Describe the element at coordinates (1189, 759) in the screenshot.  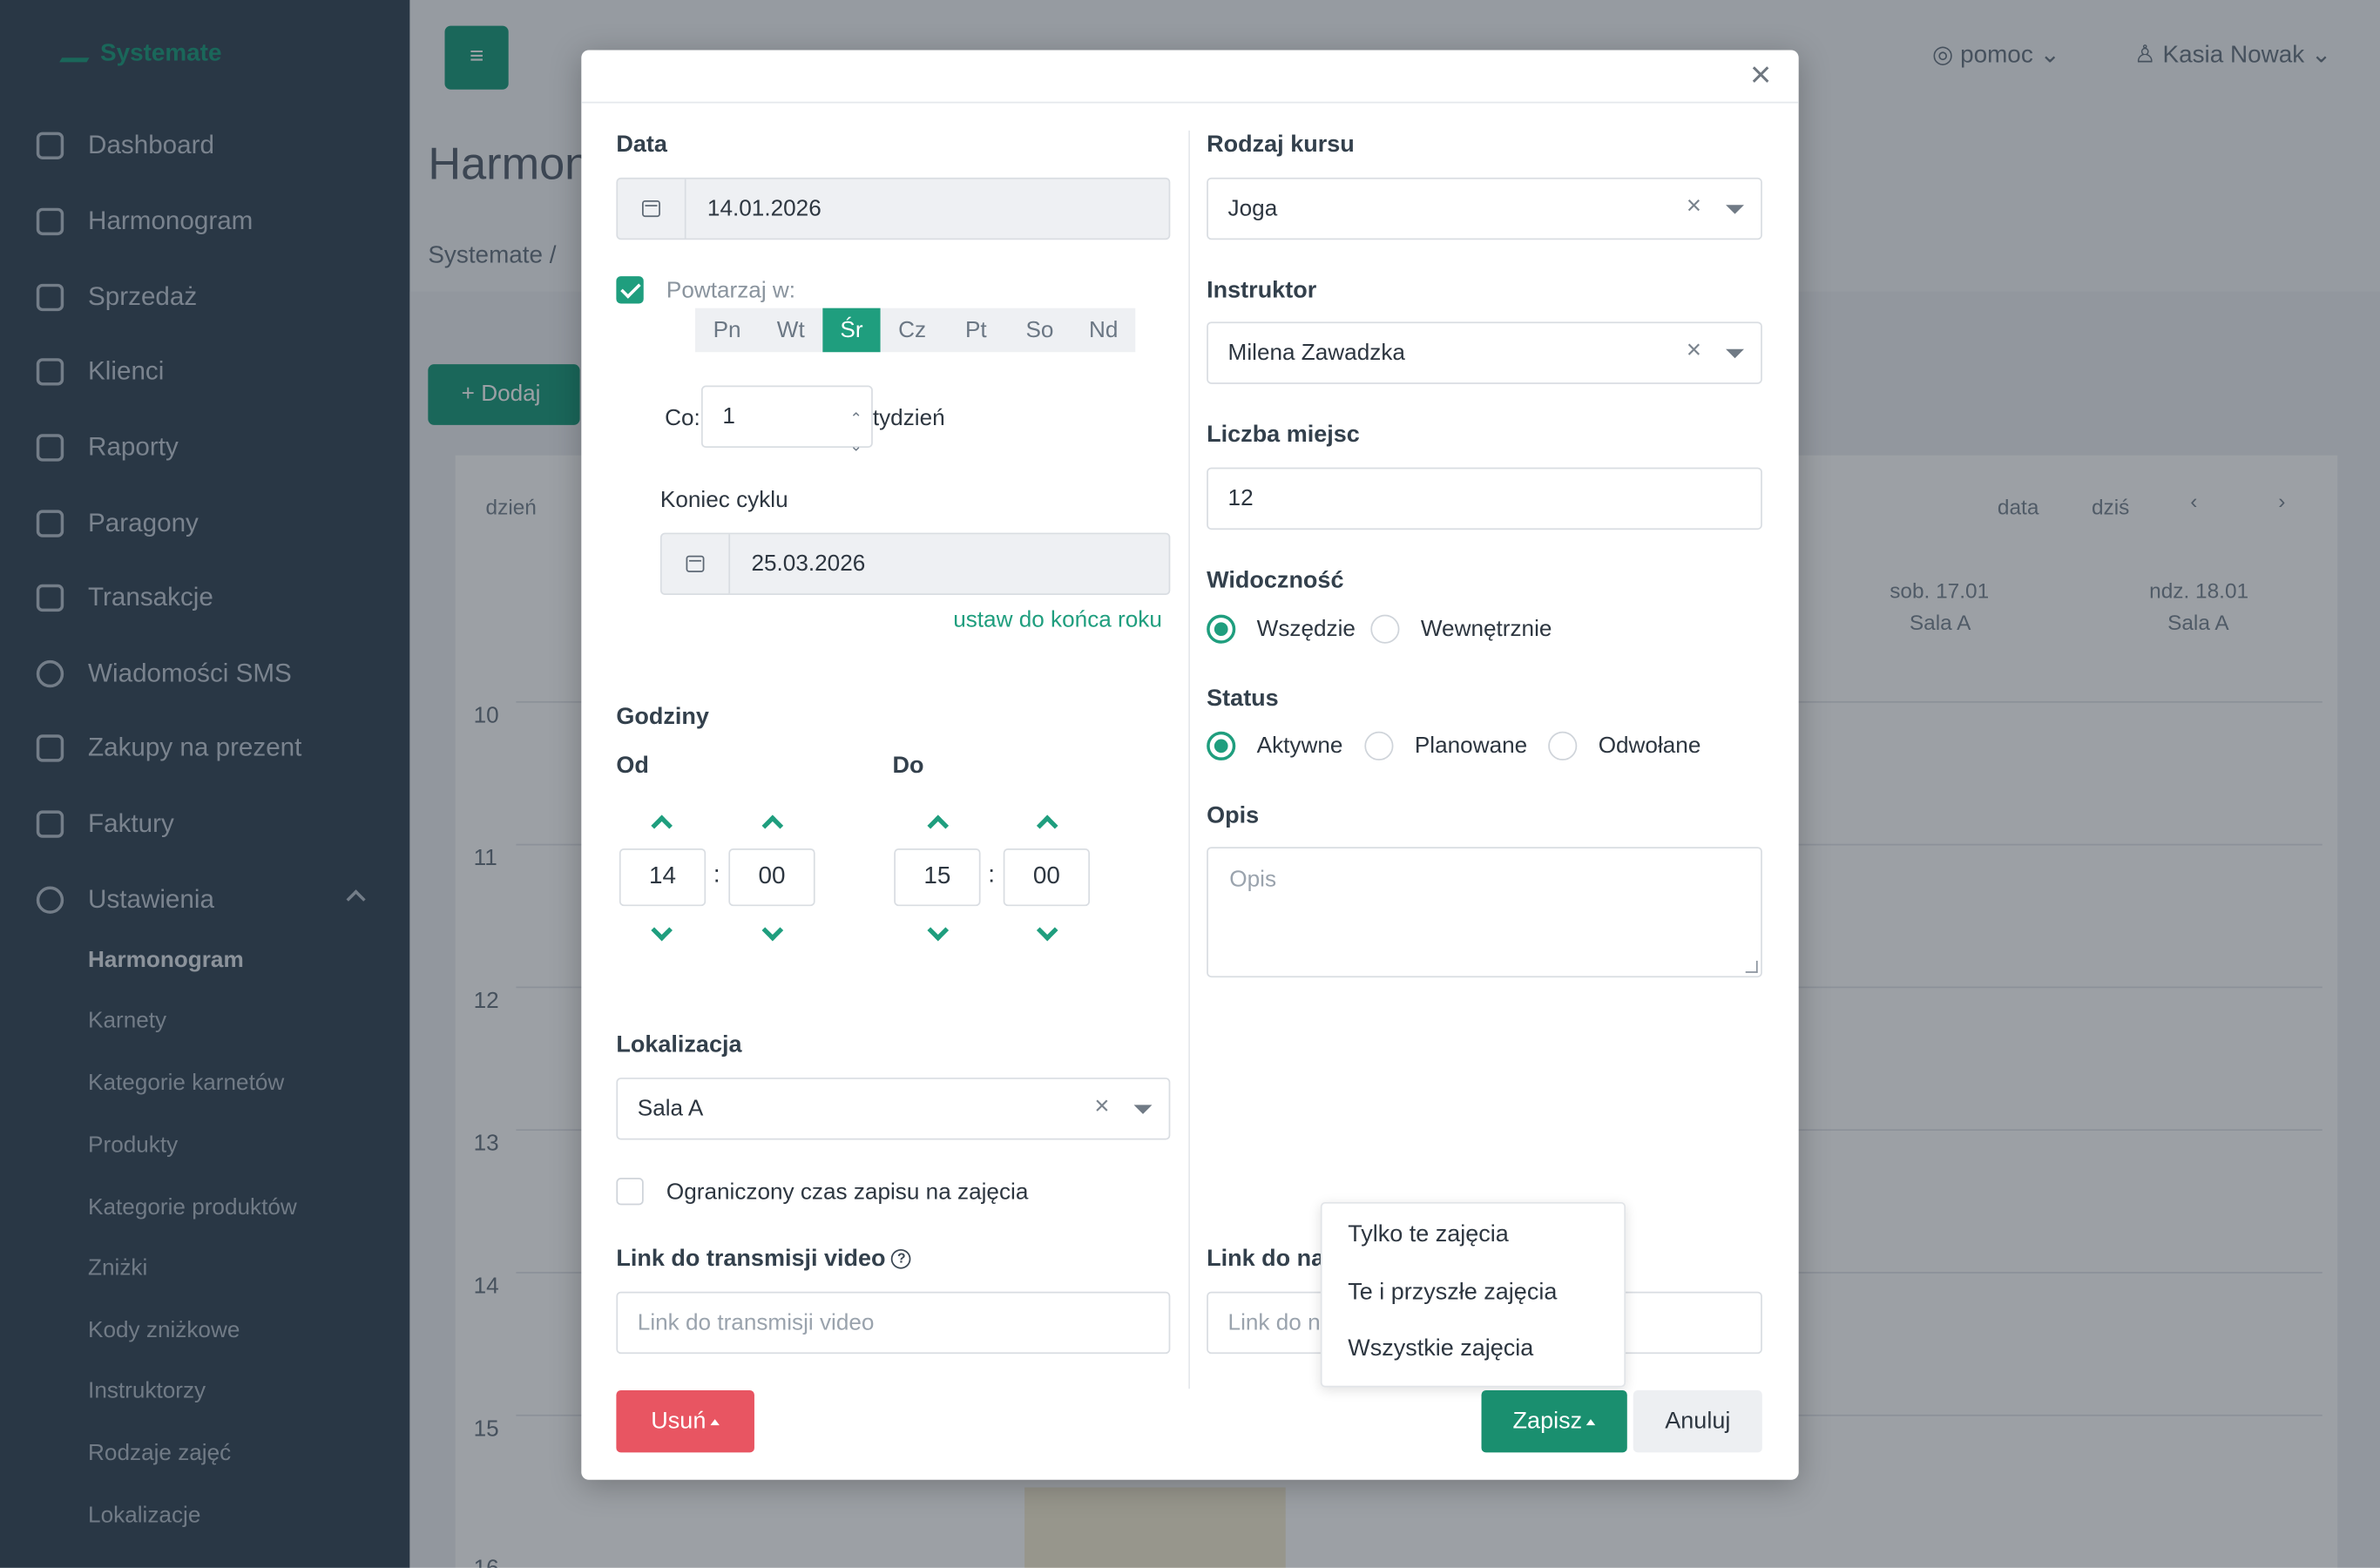
I see `column-divider` at that location.